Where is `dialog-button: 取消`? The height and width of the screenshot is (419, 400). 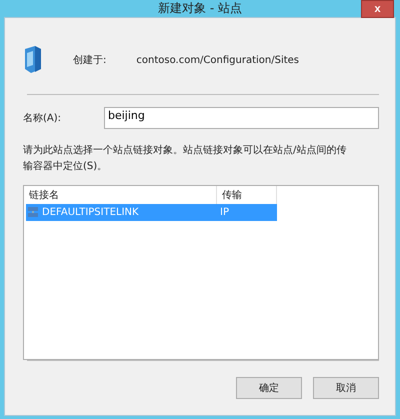
dialog-button: 取消 is located at coordinates (346, 388).